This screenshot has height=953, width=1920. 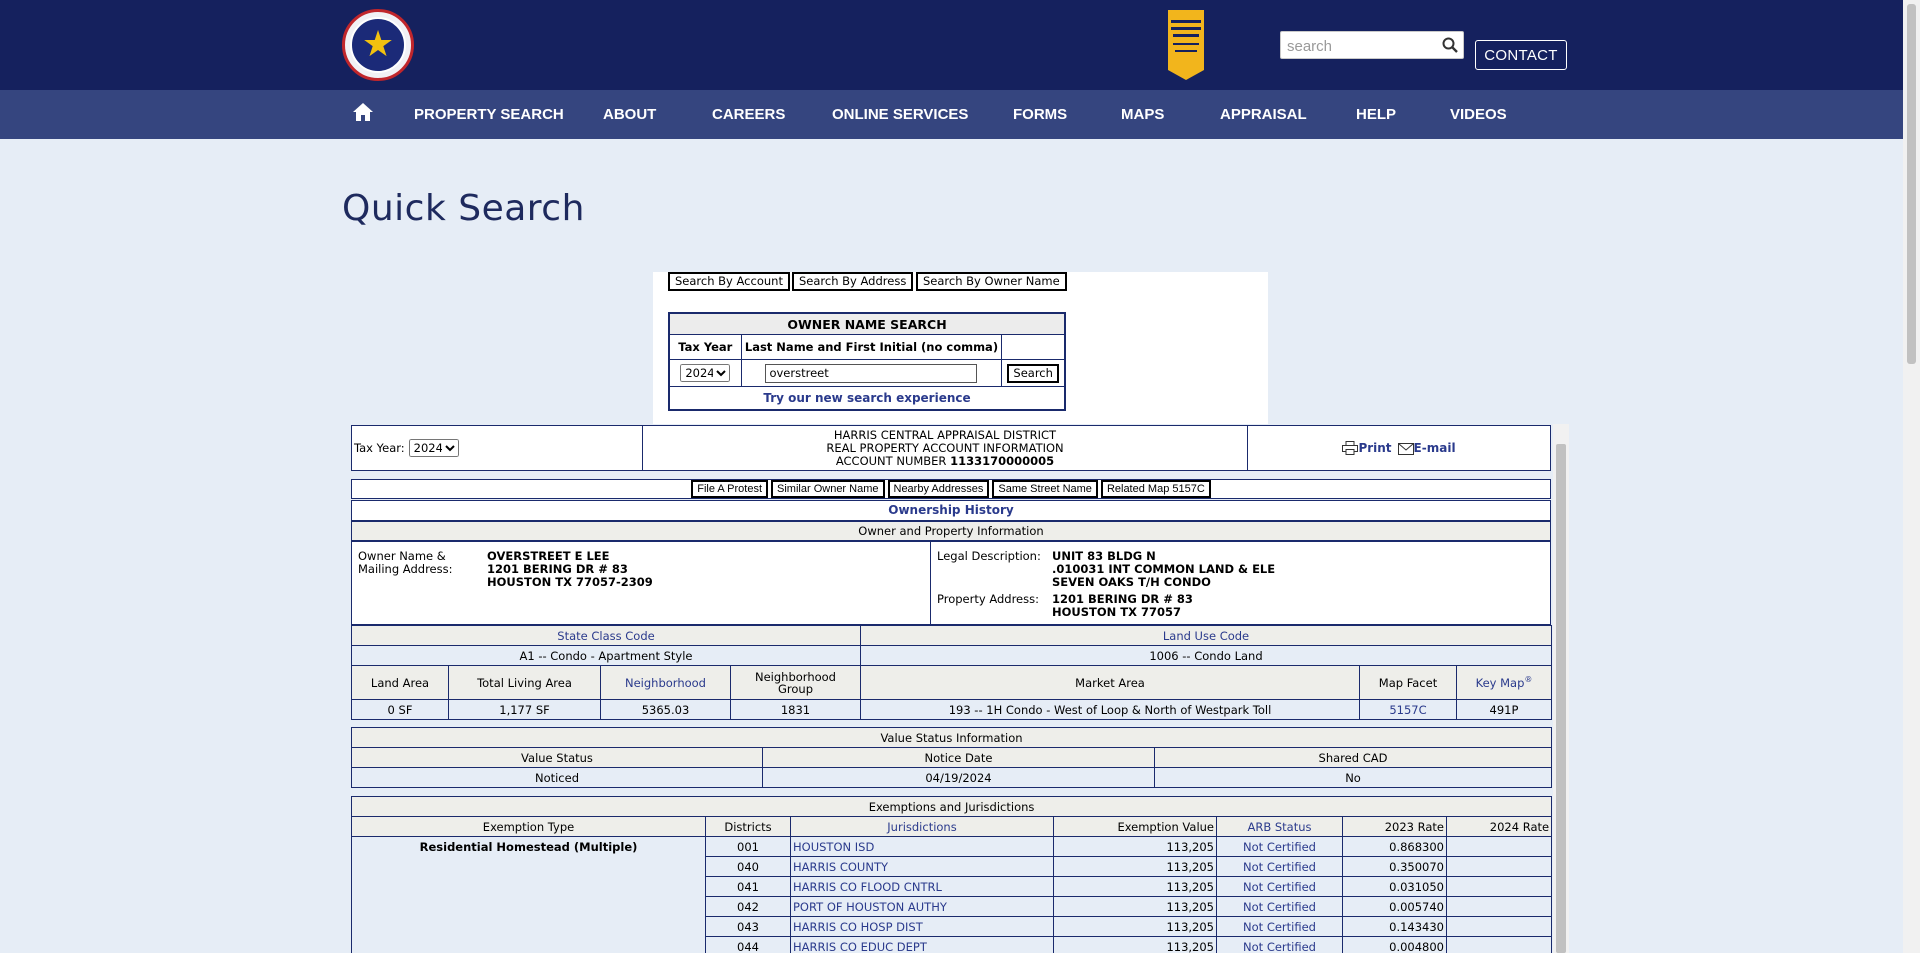 I want to click on owner-search-title: OWNER NAME SEARCH, so click(x=867, y=324).